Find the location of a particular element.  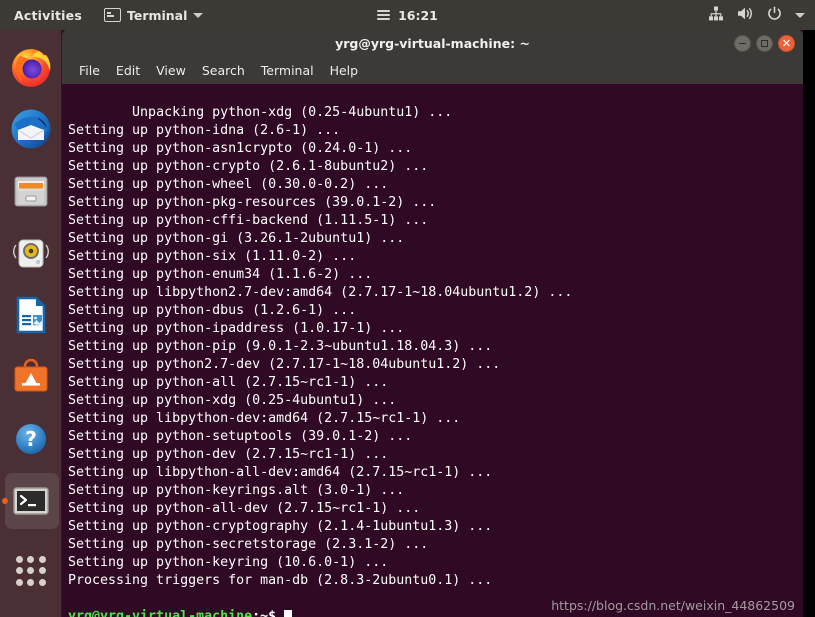

network-icon is located at coordinates (716, 15).